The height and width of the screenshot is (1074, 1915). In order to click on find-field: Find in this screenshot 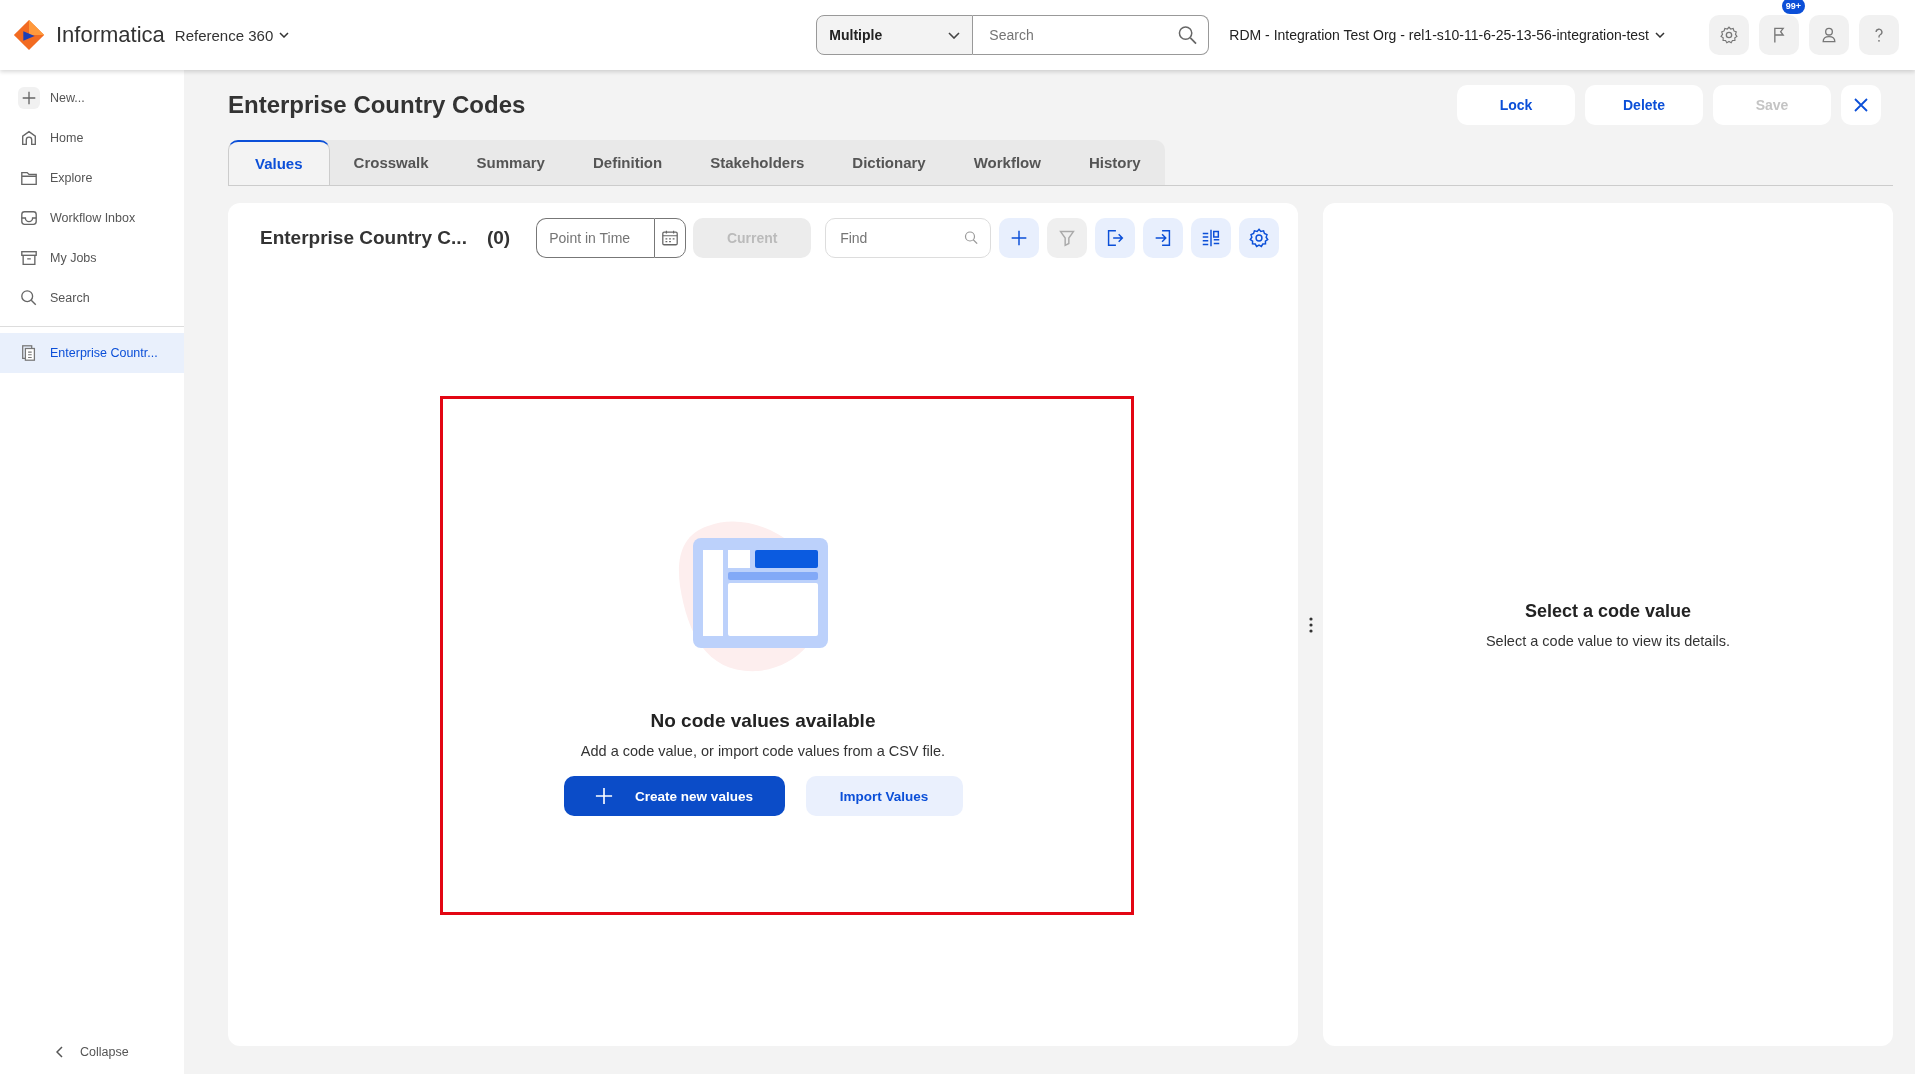, I will do `click(908, 238)`.